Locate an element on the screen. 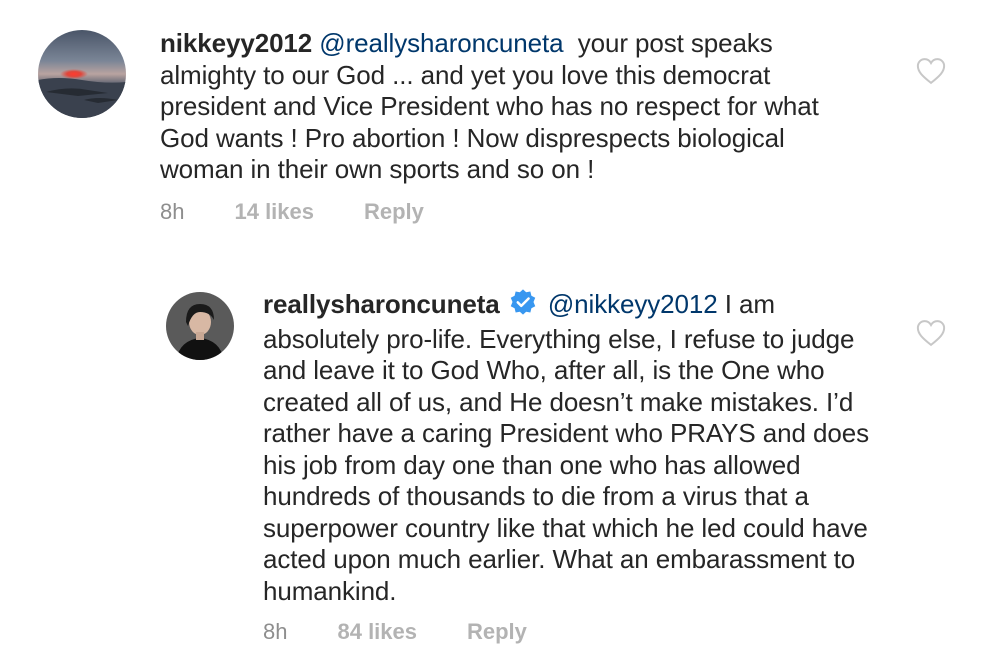  profile-avatar-image is located at coordinates (200, 326).